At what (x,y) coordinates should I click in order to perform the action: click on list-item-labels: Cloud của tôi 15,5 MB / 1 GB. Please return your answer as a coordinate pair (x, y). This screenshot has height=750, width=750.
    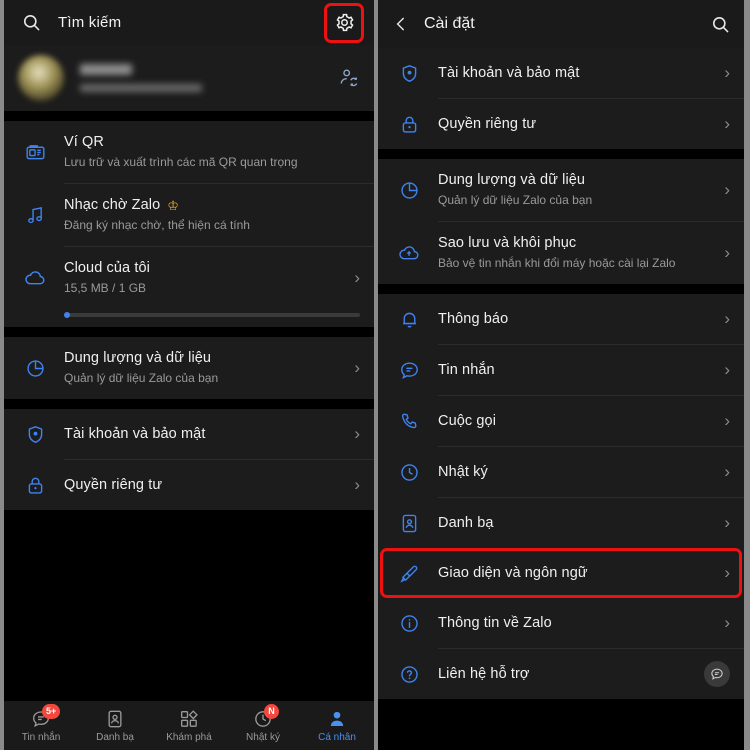
    Looking at the image, I should click on (200, 278).